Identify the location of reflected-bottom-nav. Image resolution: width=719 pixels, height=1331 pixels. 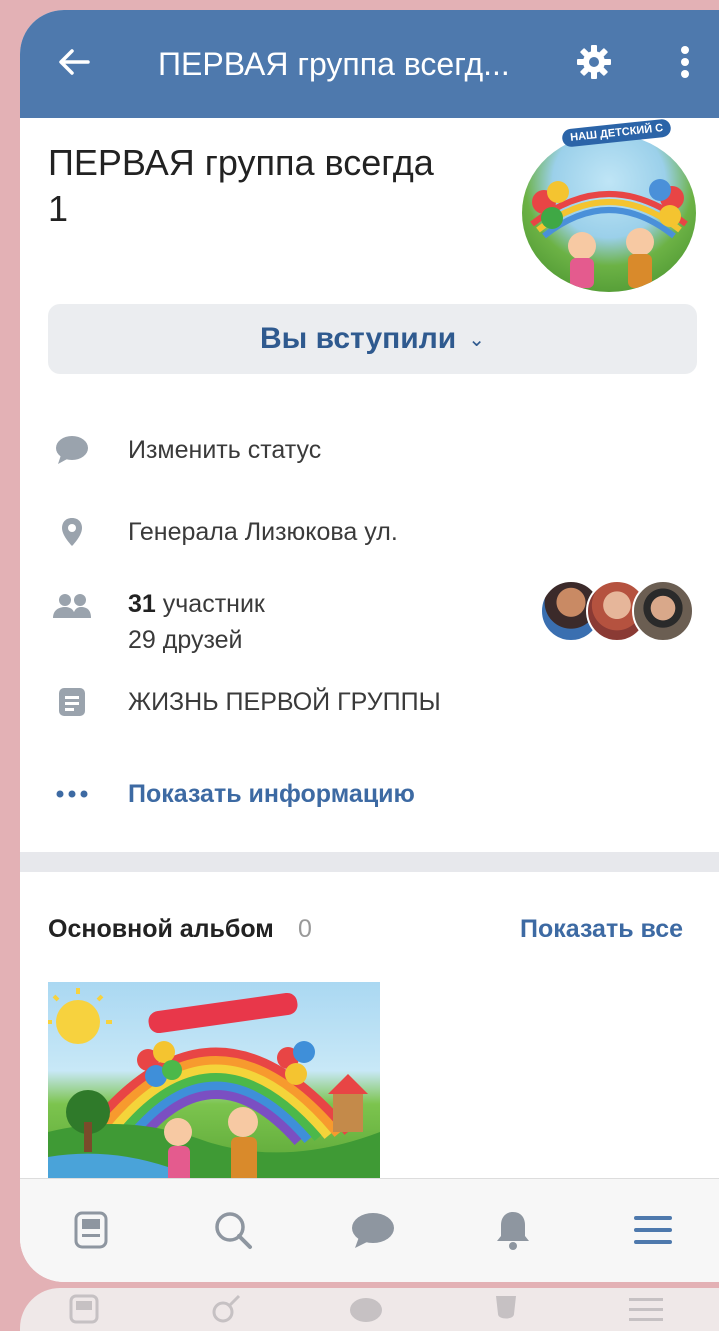
(369, 1309).